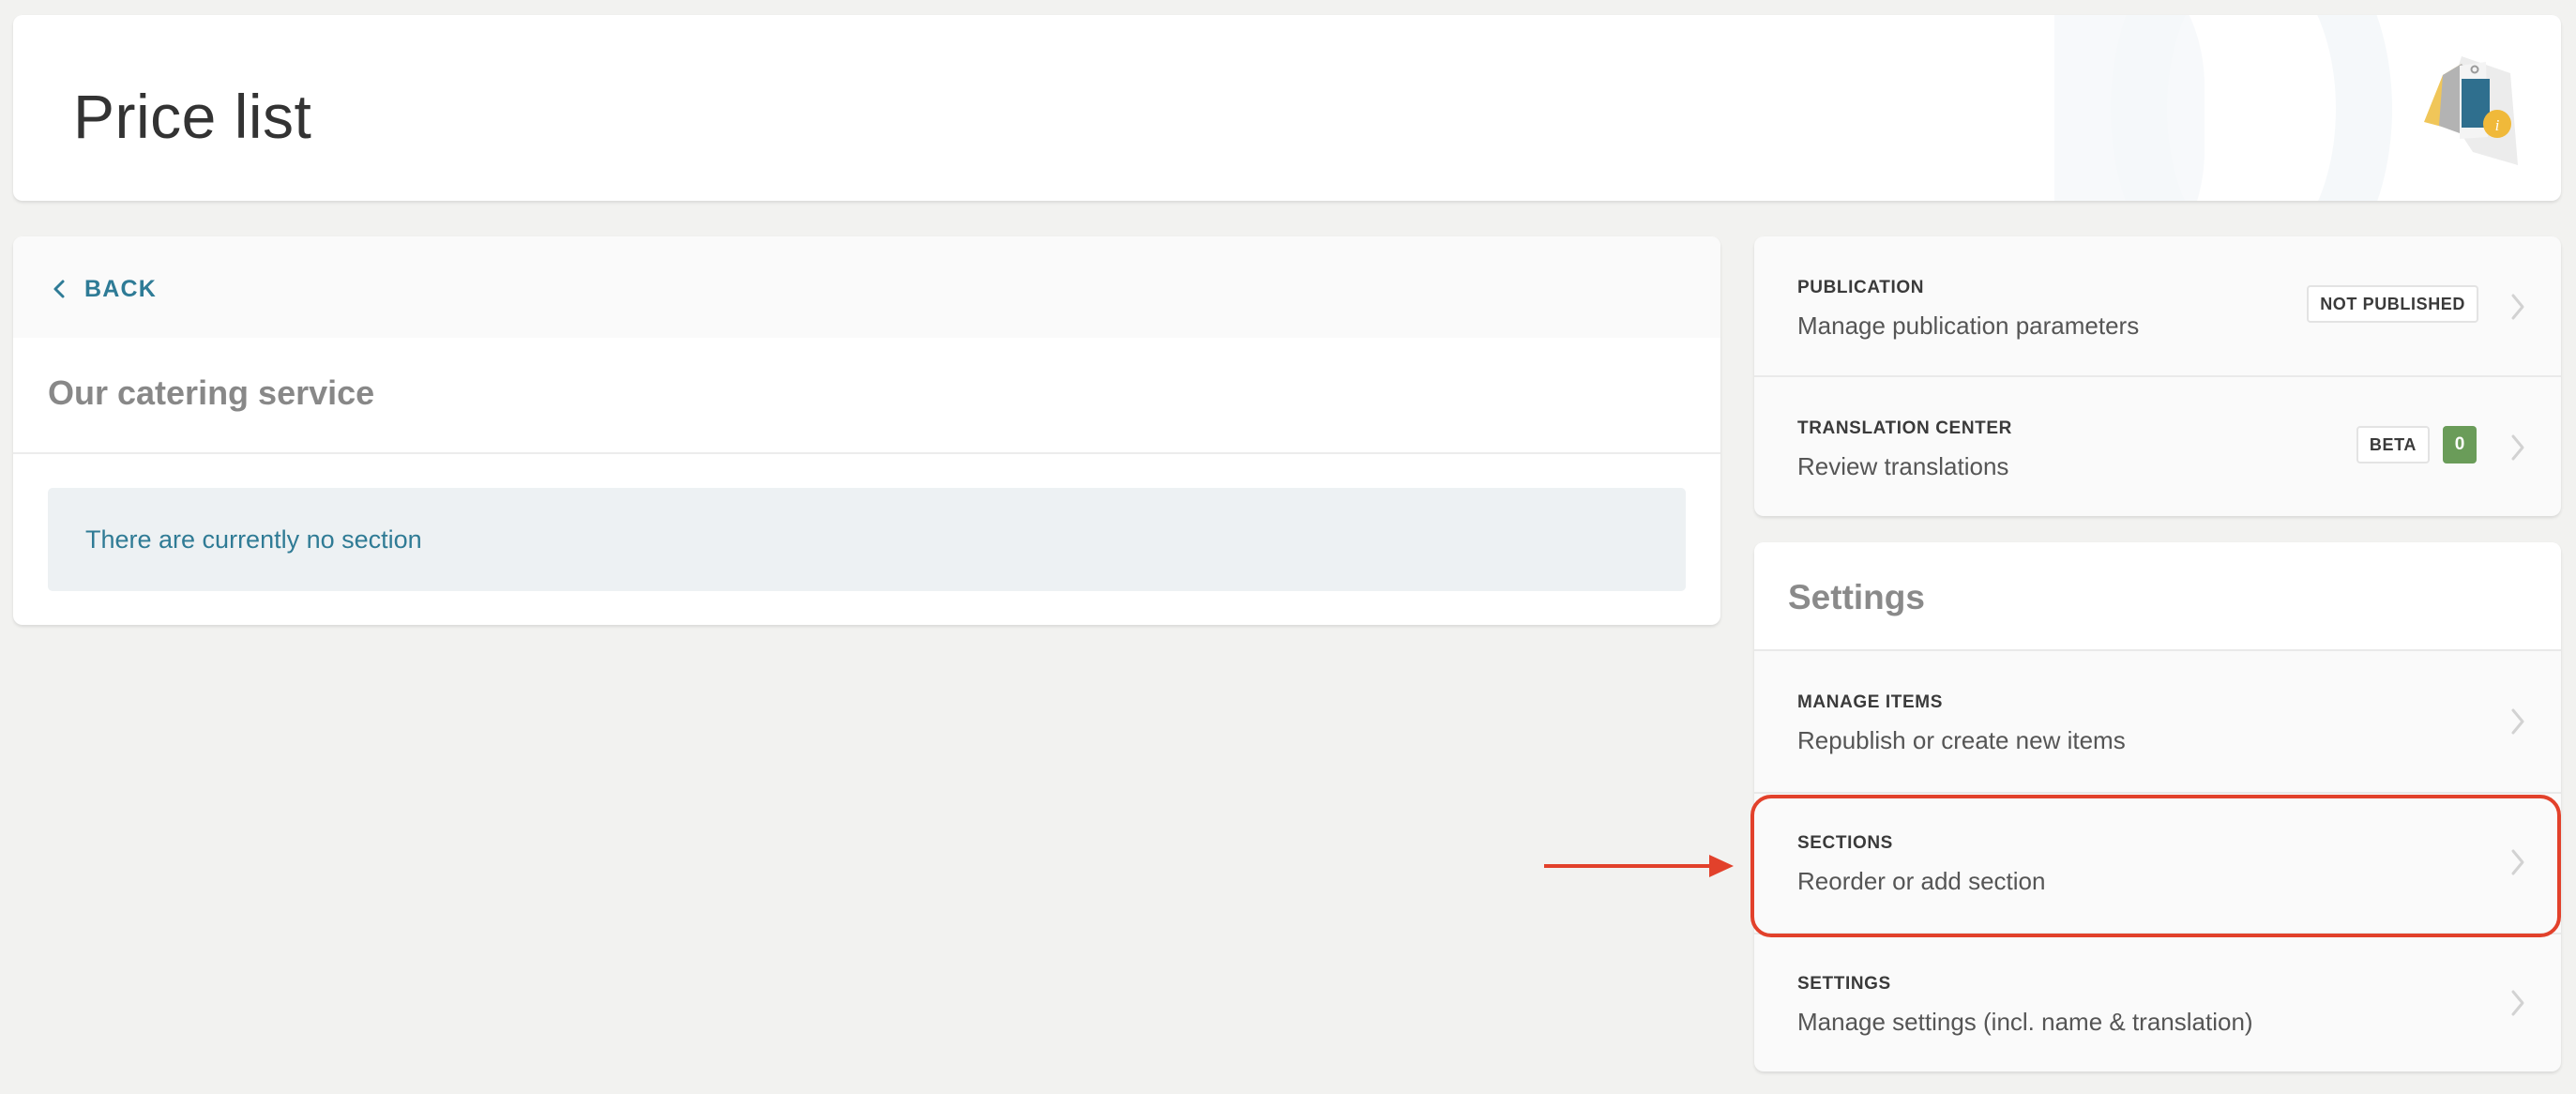 This screenshot has width=2576, height=1094. I want to click on translation-description: Review translations, so click(1903, 466).